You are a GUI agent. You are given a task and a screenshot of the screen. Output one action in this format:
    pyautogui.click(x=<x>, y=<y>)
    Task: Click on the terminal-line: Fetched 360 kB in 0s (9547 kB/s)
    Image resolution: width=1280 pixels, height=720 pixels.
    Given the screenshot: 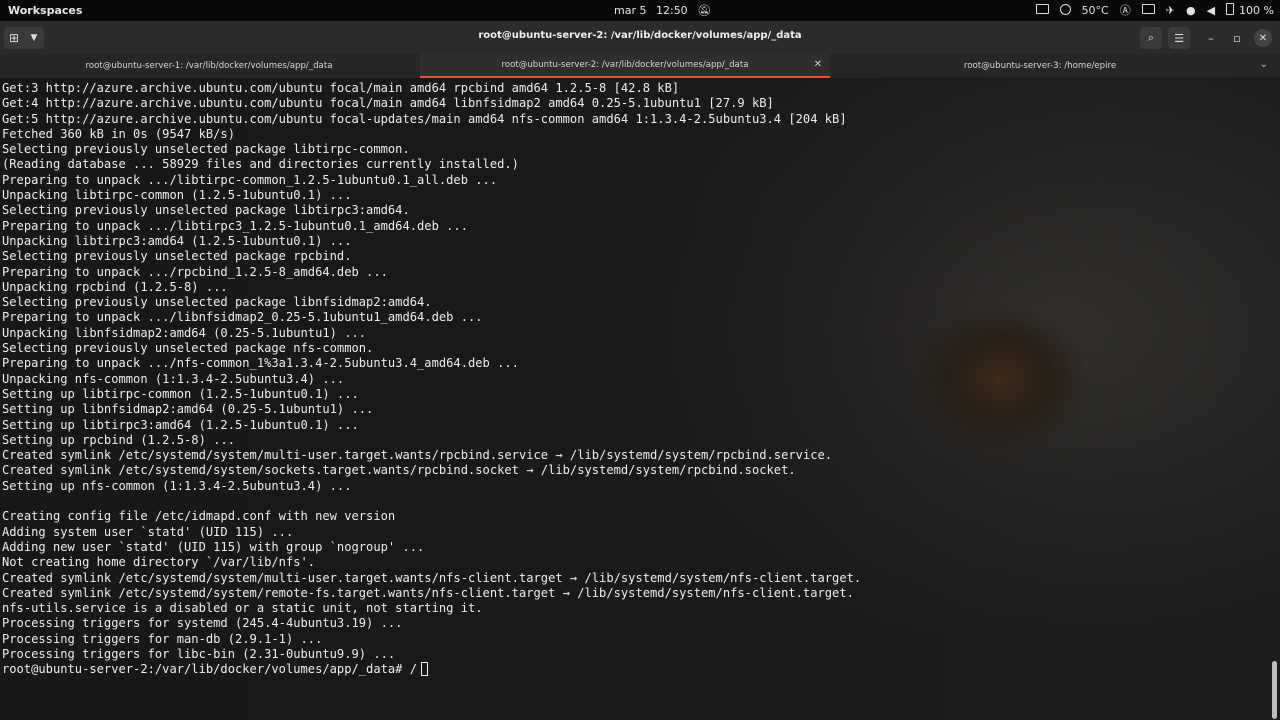 What is the action you would take?
    pyautogui.click(x=118, y=133)
    